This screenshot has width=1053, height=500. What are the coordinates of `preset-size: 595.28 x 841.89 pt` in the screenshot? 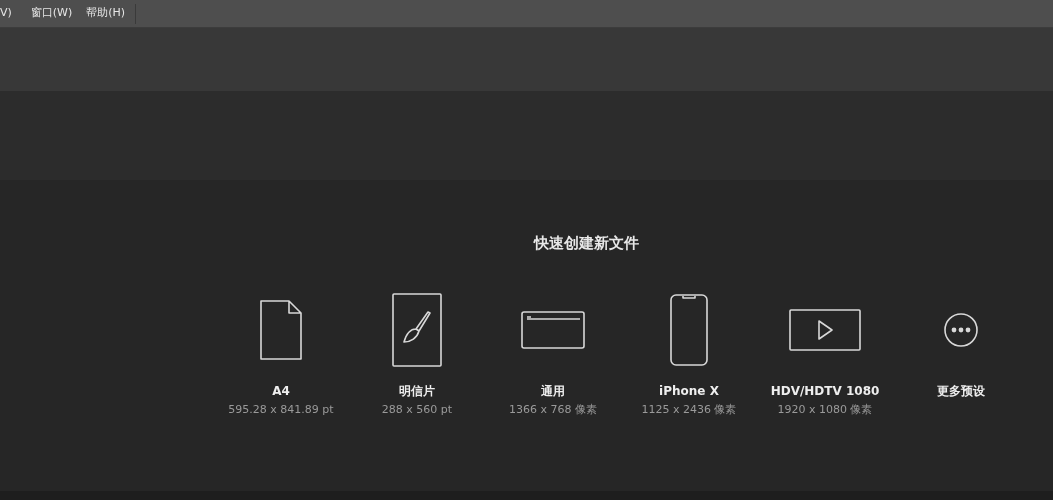 It's located at (281, 409).